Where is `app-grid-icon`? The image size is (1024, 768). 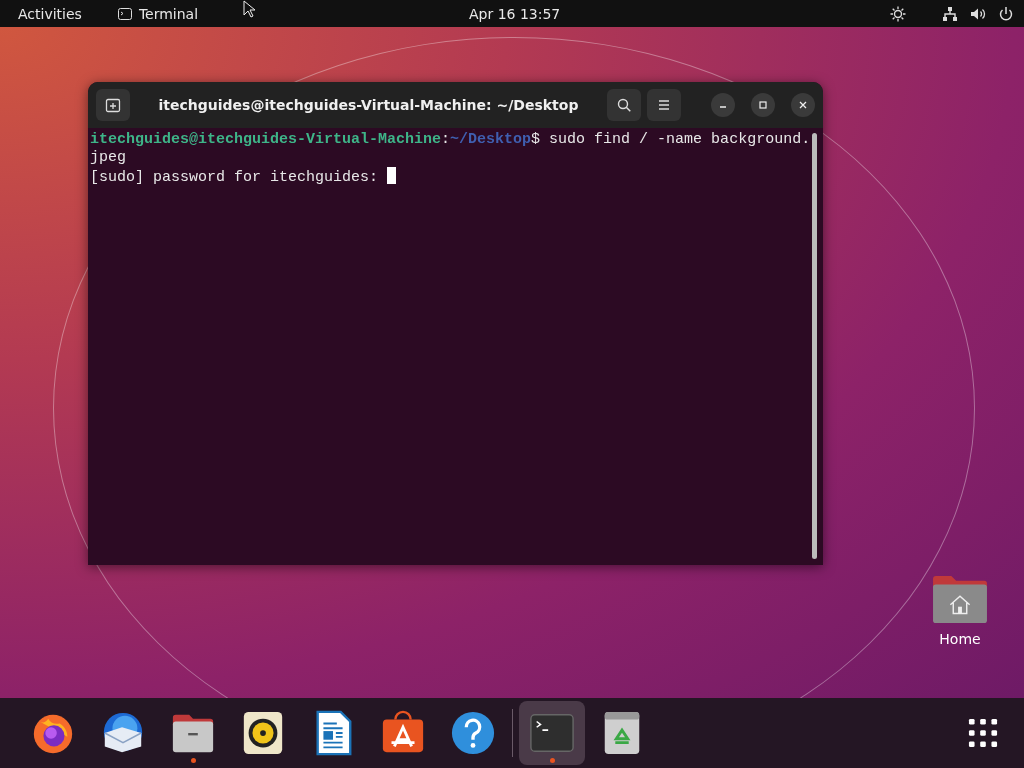 app-grid-icon is located at coordinates (983, 733).